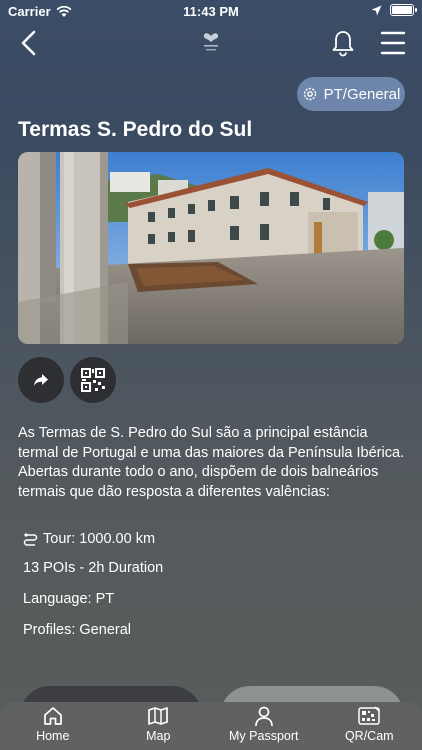 This screenshot has width=422, height=750. I want to click on status-bar: Carrier 11:43 PM, so click(211, 11).